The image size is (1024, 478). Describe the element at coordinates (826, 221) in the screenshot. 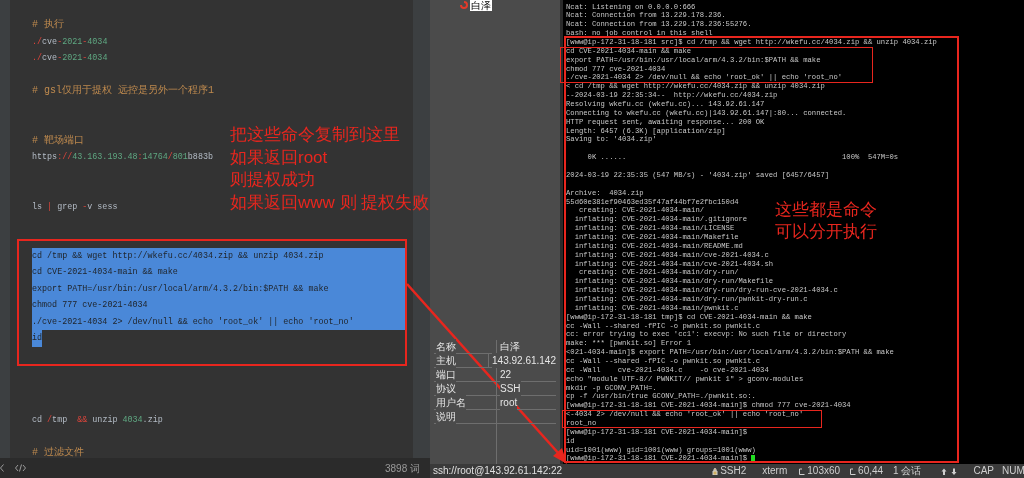

I see `annotation-note: 这些都是命令 可以分开执行` at that location.